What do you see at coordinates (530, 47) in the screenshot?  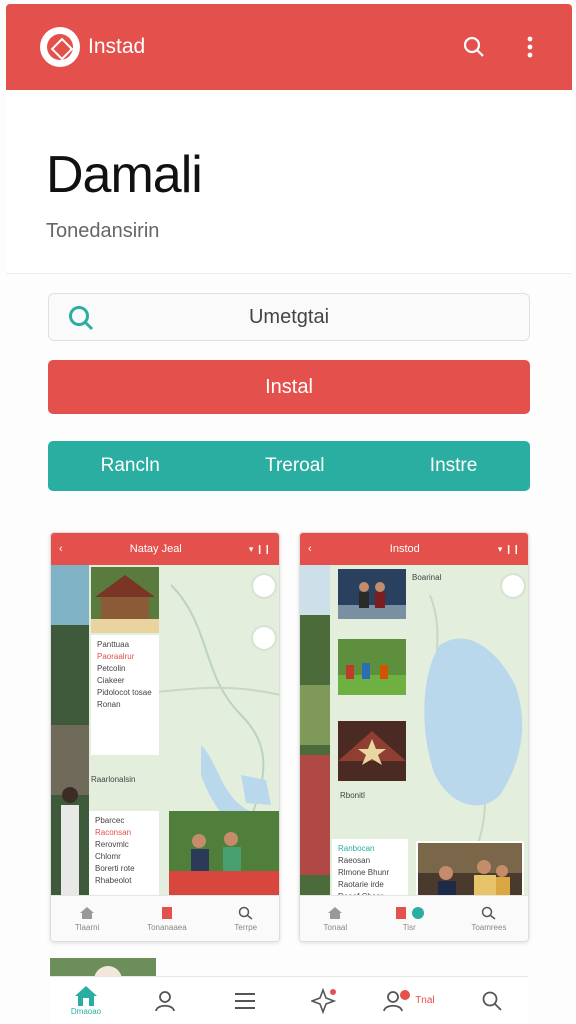 I see `more-vert-icon` at bounding box center [530, 47].